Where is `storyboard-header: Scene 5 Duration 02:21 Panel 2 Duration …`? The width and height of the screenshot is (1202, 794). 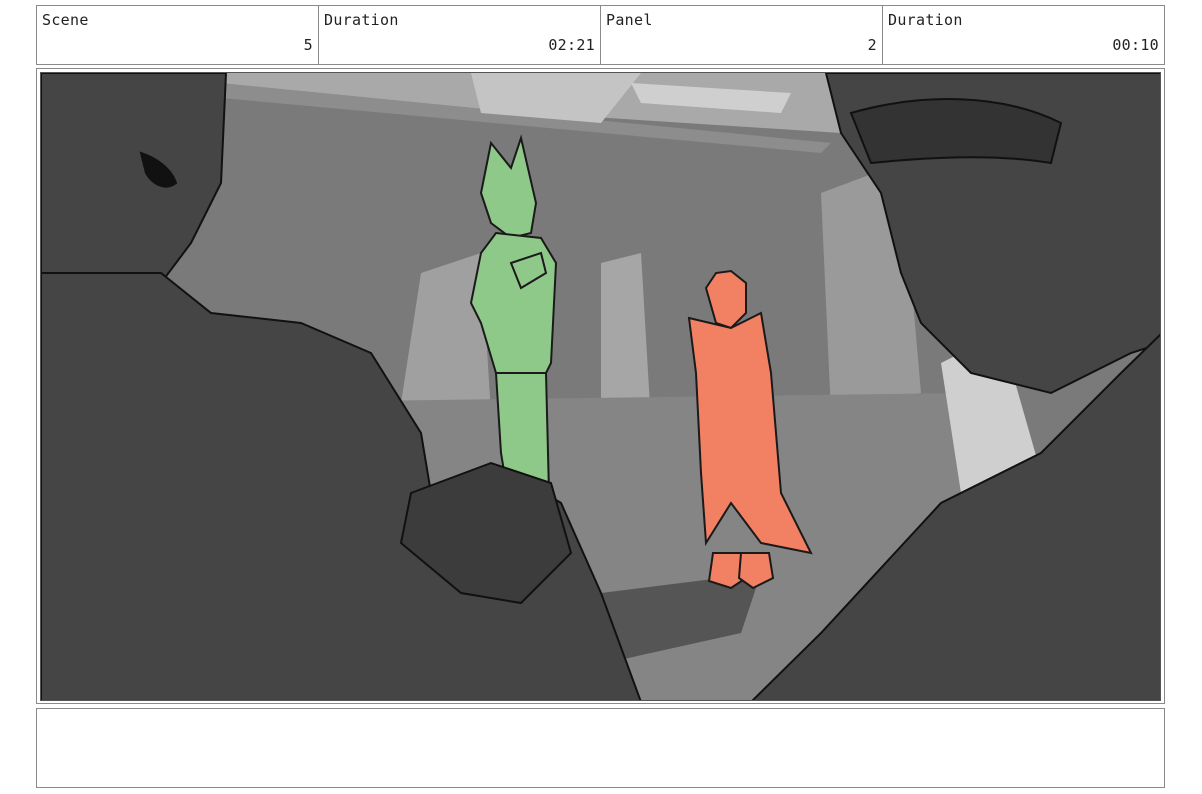
storyboard-header: Scene 5 Duration 02:21 Panel 2 Duration … is located at coordinates (600, 35).